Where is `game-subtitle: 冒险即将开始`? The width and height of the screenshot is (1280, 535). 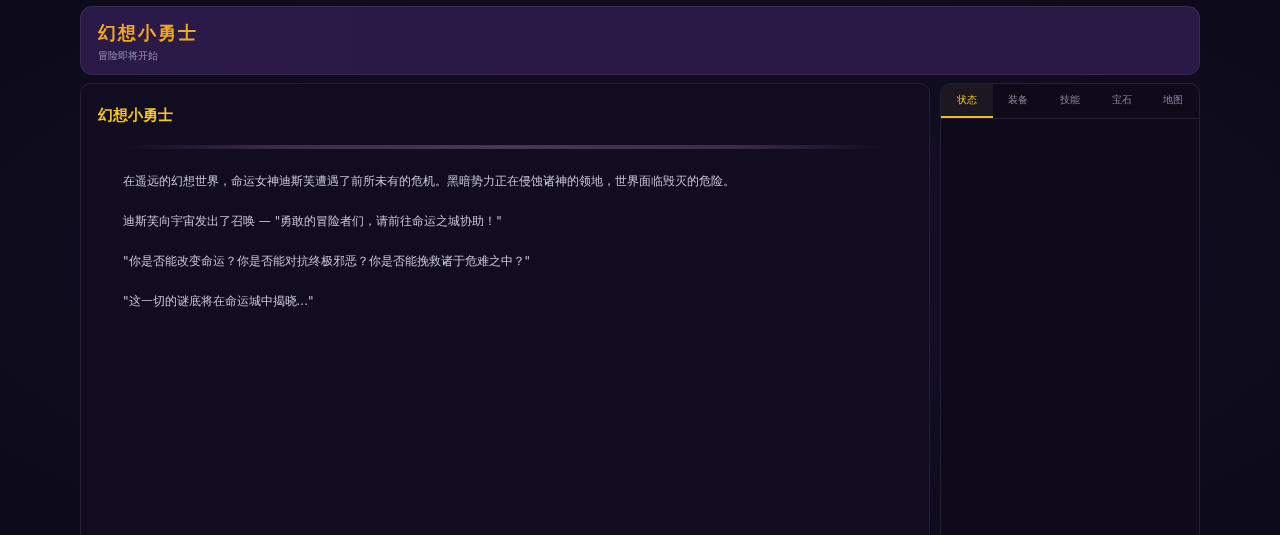 game-subtitle: 冒险即将开始 is located at coordinates (128, 56).